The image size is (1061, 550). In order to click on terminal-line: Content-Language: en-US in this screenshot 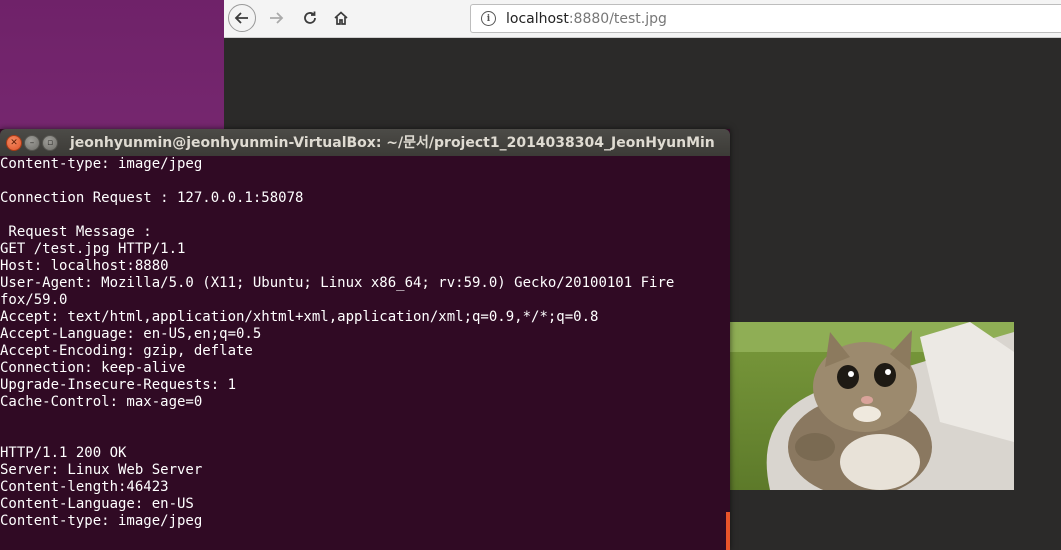, I will do `click(97, 504)`.